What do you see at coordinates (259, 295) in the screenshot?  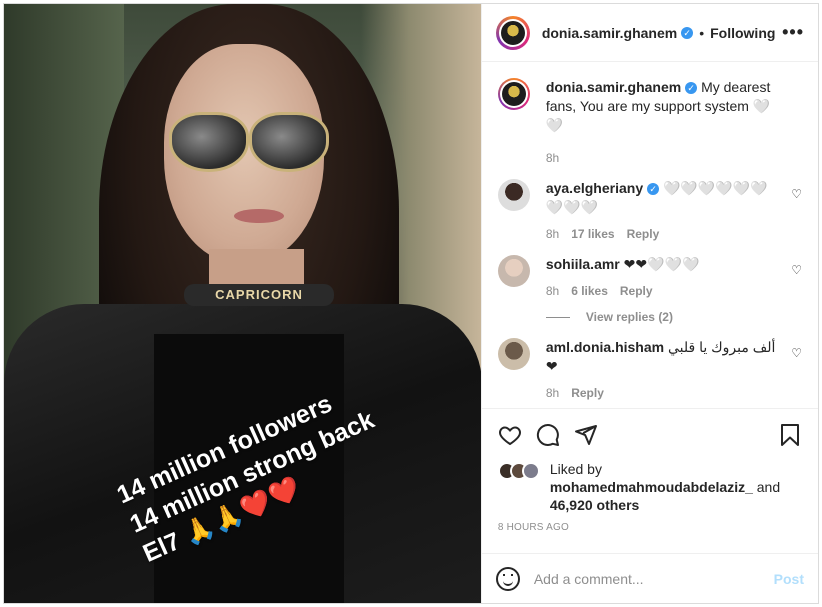 I see `choker-text: CAPRICORN` at bounding box center [259, 295].